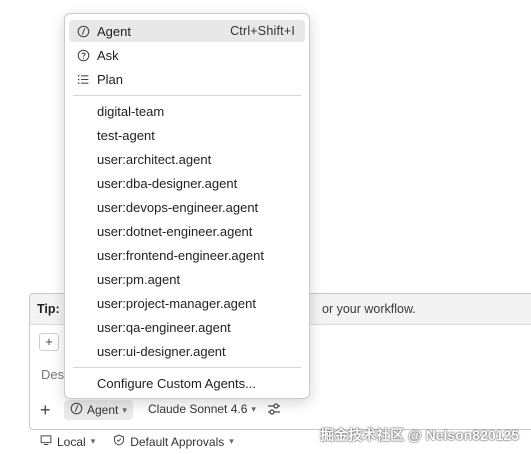  Describe the element at coordinates (110, 79) in the screenshot. I see `menu-item-label: Plan` at that location.